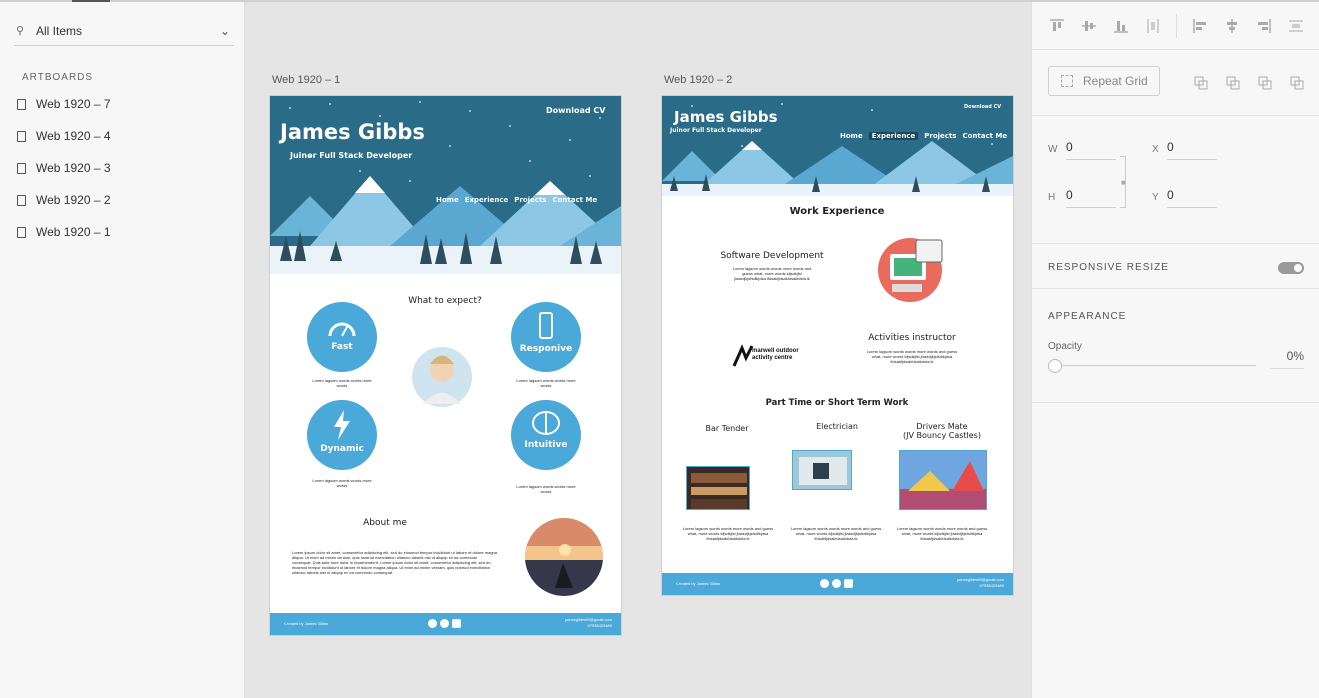  What do you see at coordinates (837, 211) in the screenshot?
I see `work-experience-heading: Work Experience` at bounding box center [837, 211].